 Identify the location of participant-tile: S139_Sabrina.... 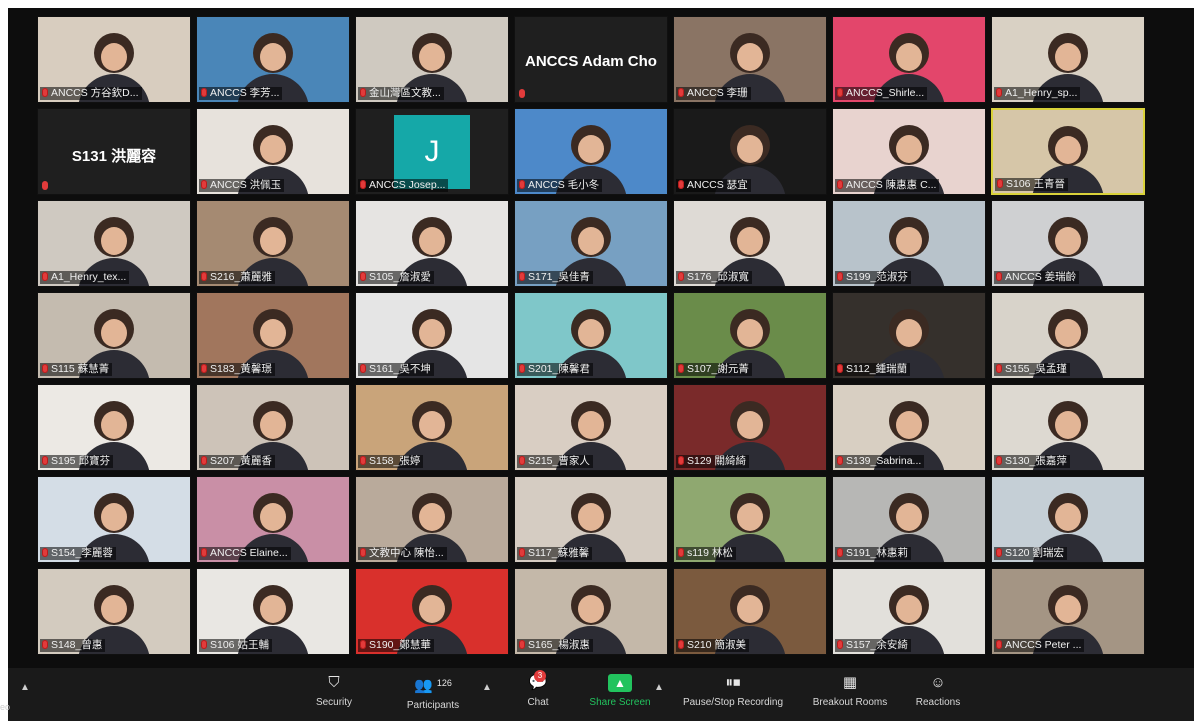
(909, 427).